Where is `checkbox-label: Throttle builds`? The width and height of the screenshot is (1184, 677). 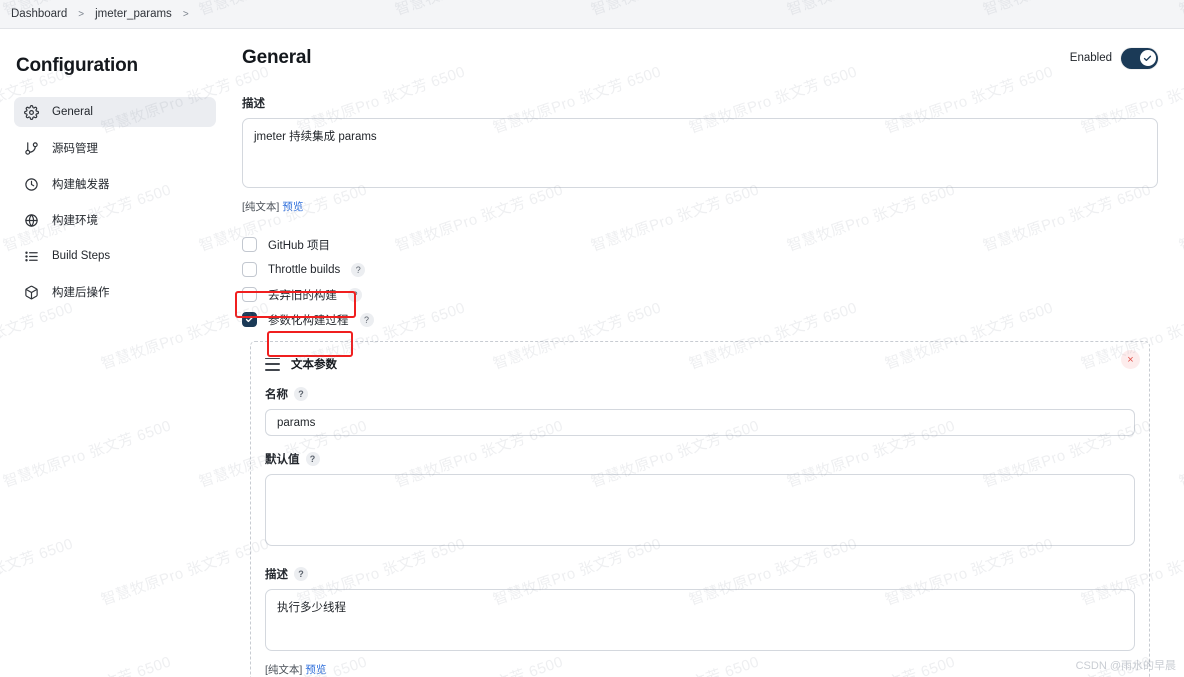 checkbox-label: Throttle builds is located at coordinates (304, 269).